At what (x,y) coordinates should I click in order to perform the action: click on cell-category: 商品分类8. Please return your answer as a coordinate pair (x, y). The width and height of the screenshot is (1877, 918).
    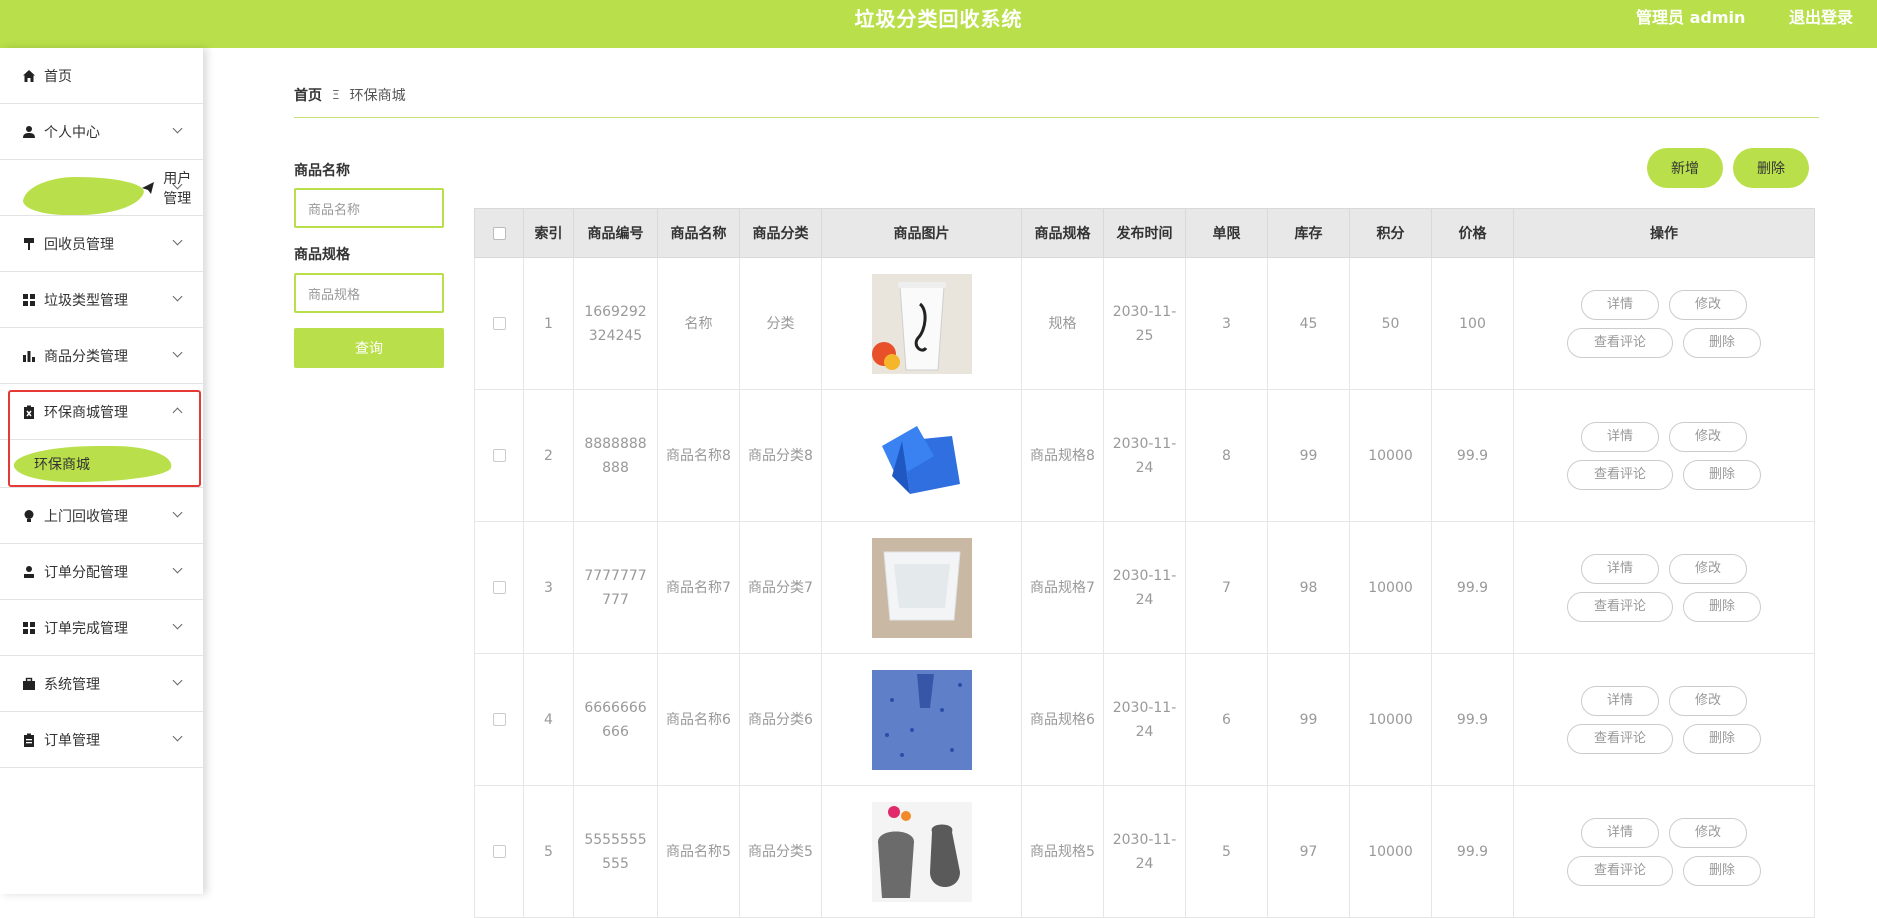
    Looking at the image, I should click on (780, 455).